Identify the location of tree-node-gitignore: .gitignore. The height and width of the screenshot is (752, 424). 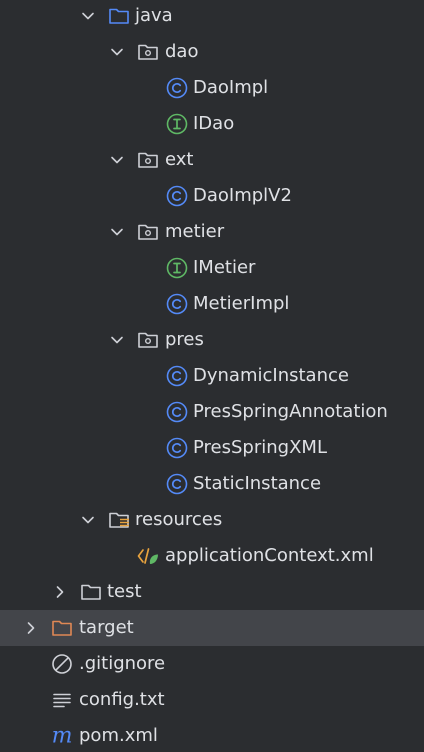
(212, 664).